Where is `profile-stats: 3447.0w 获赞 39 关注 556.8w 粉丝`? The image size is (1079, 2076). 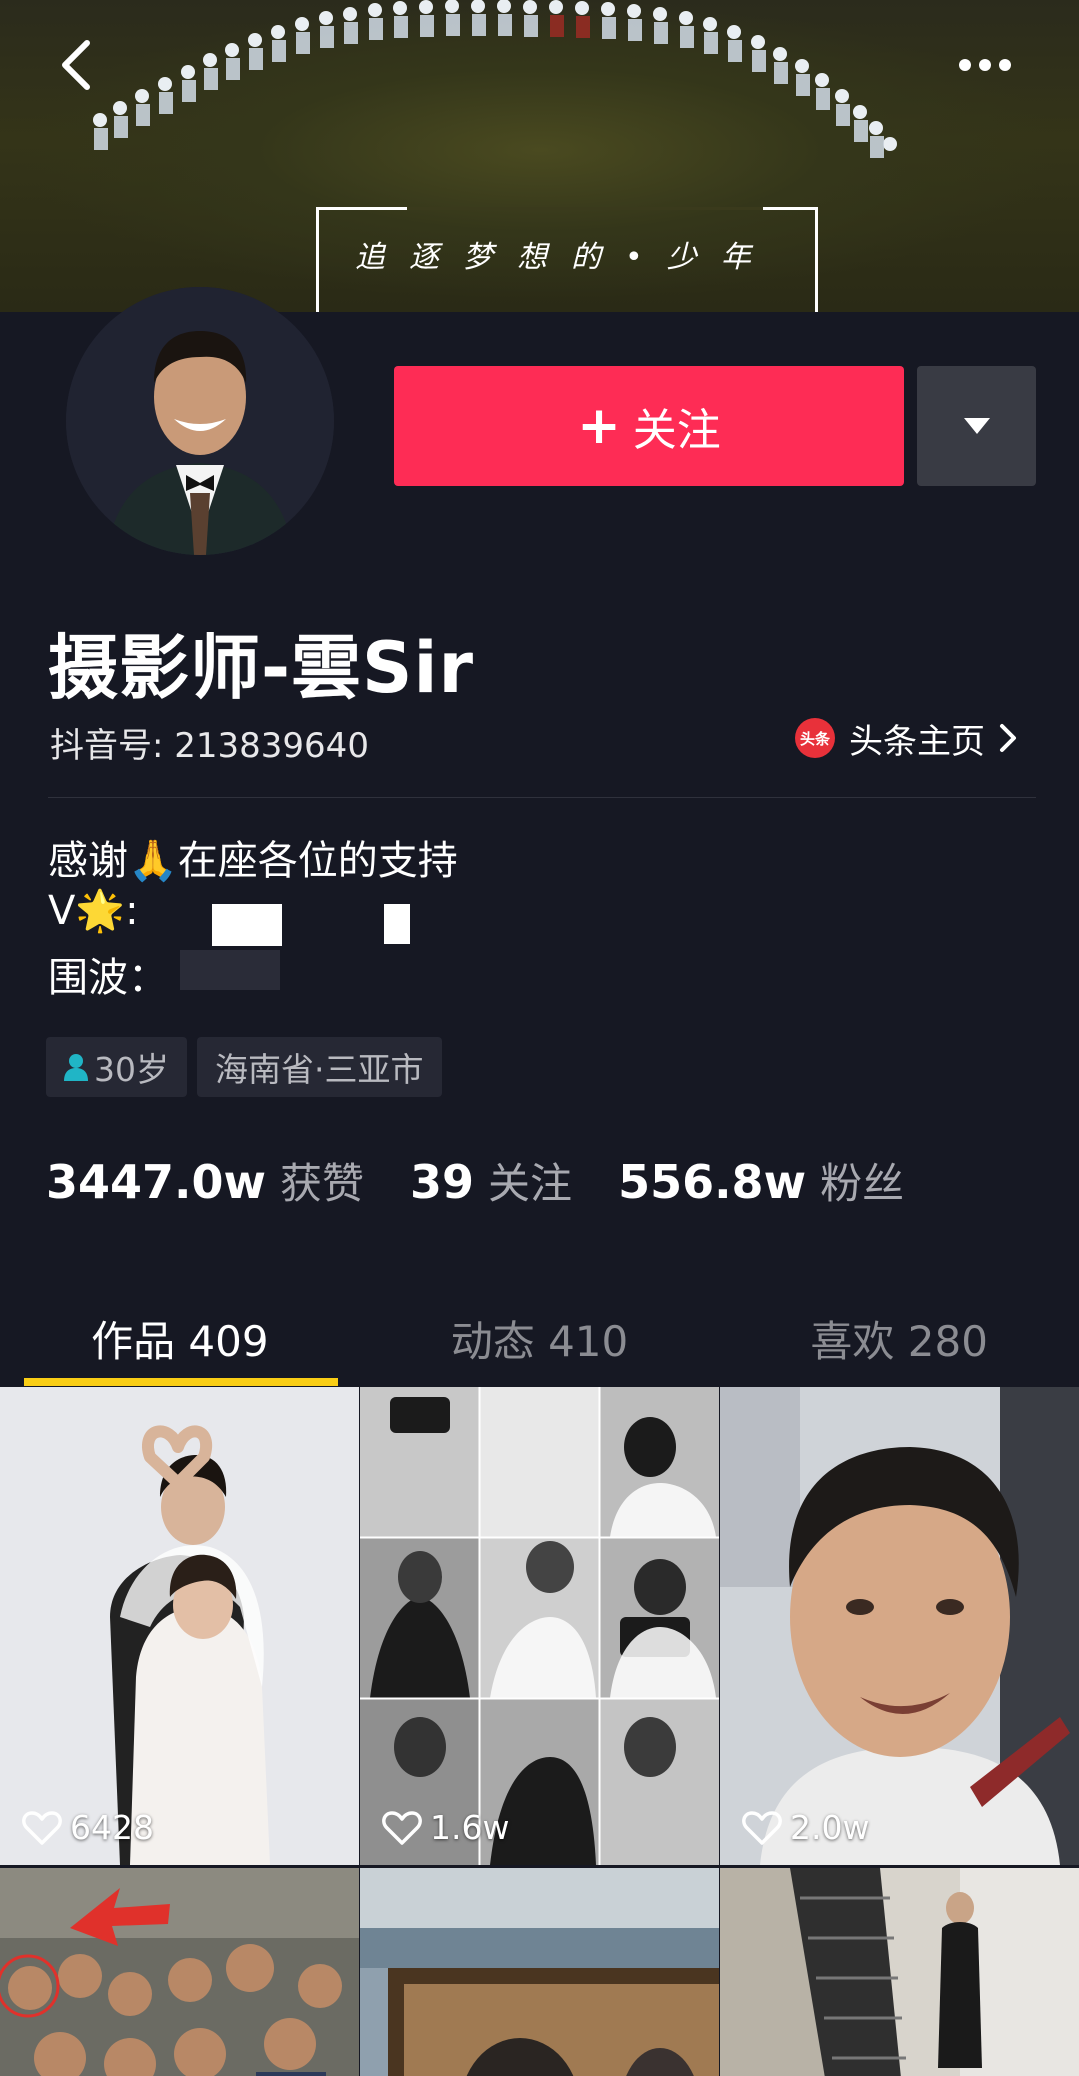 profile-stats: 3447.0w 获赞 39 关注 556.8w 粉丝 is located at coordinates (498, 1180).